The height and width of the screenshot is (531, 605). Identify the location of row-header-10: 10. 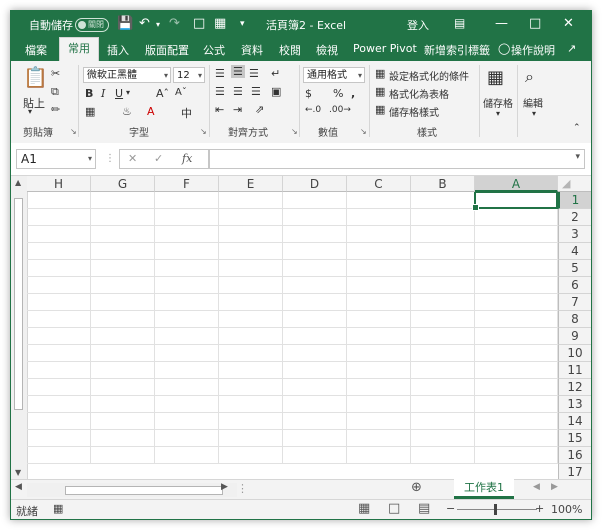
(574, 353).